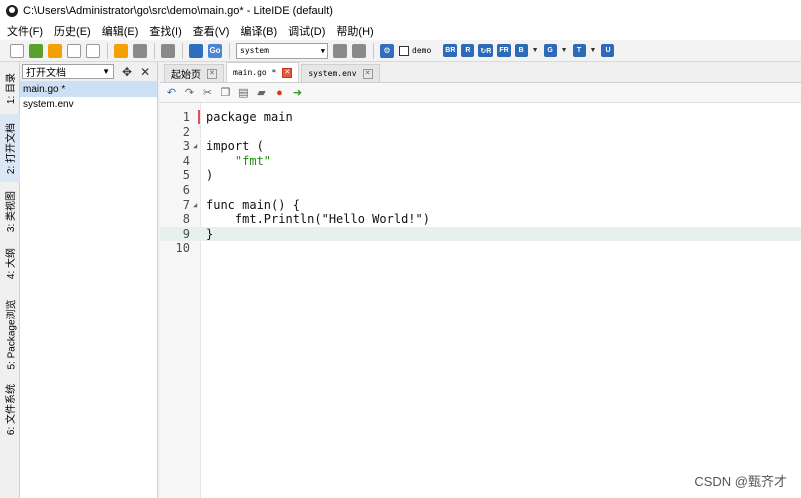 This screenshot has height=498, width=801. What do you see at coordinates (422, 50) in the screenshot?
I see `demo-label: demo` at bounding box center [422, 50].